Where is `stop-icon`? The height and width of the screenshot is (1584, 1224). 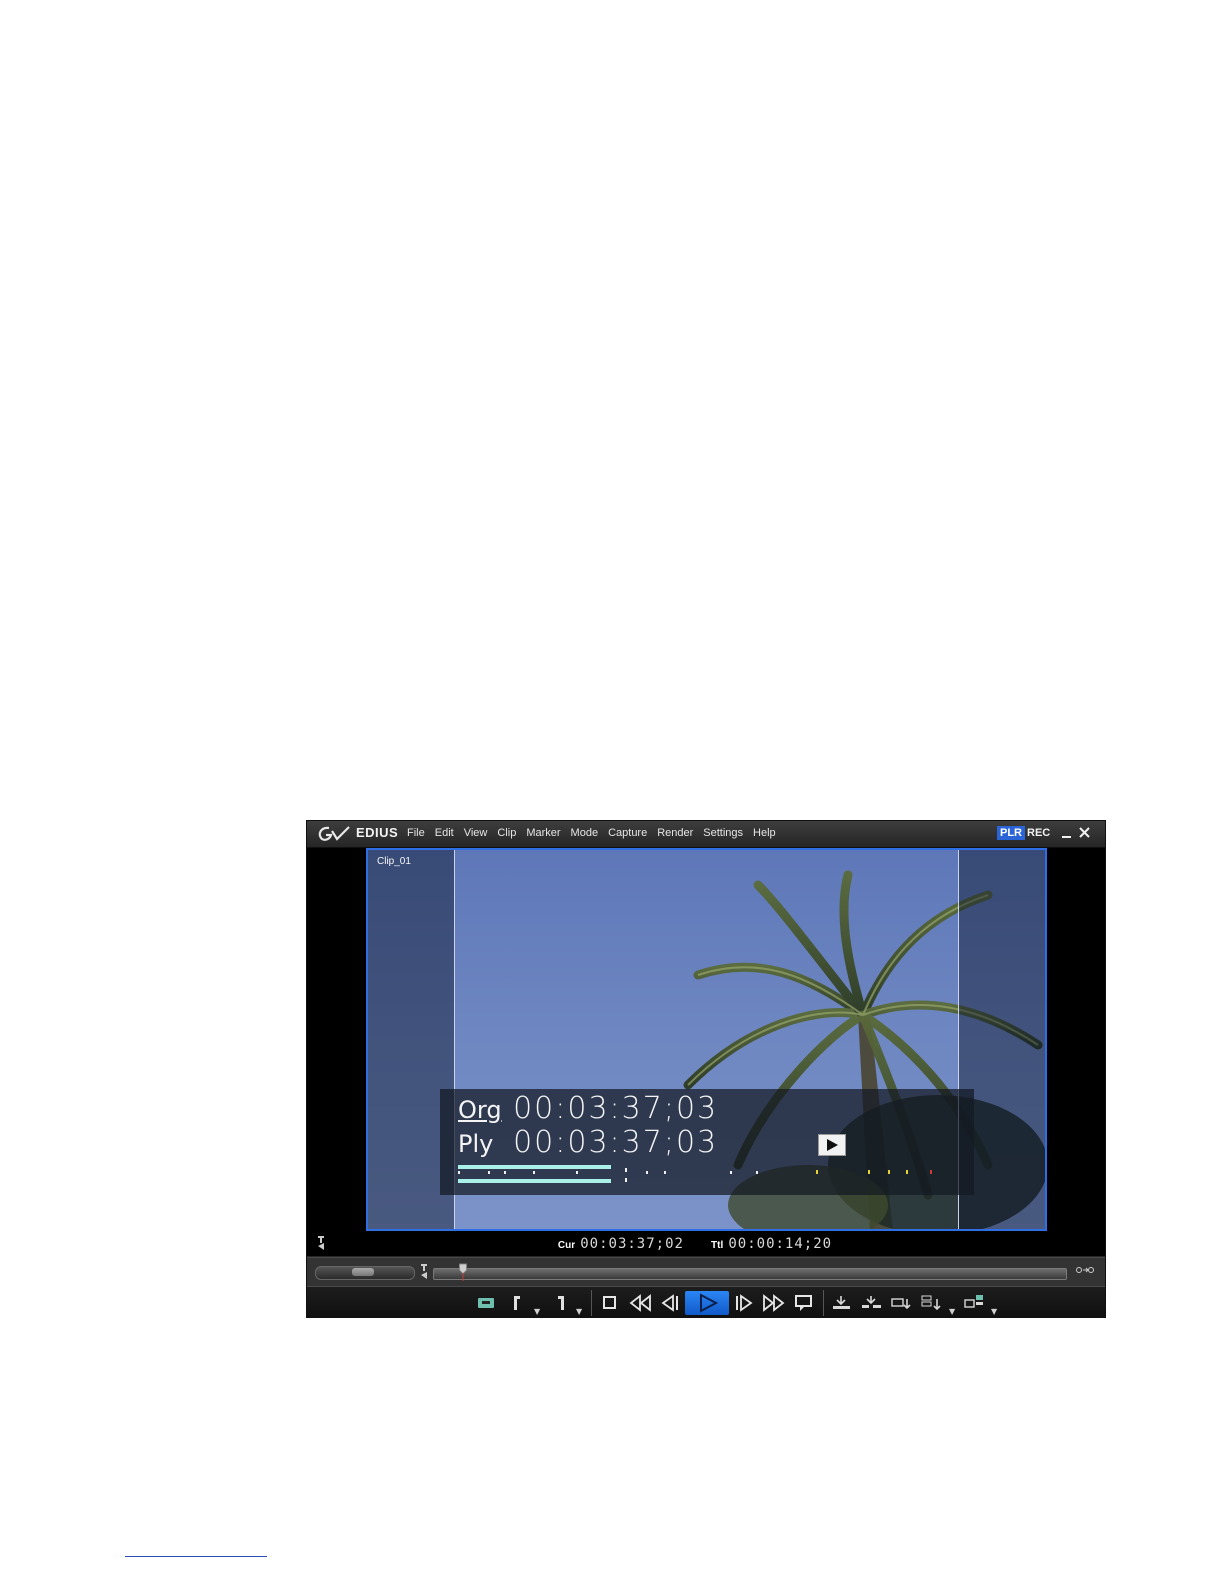 stop-icon is located at coordinates (610, 1303).